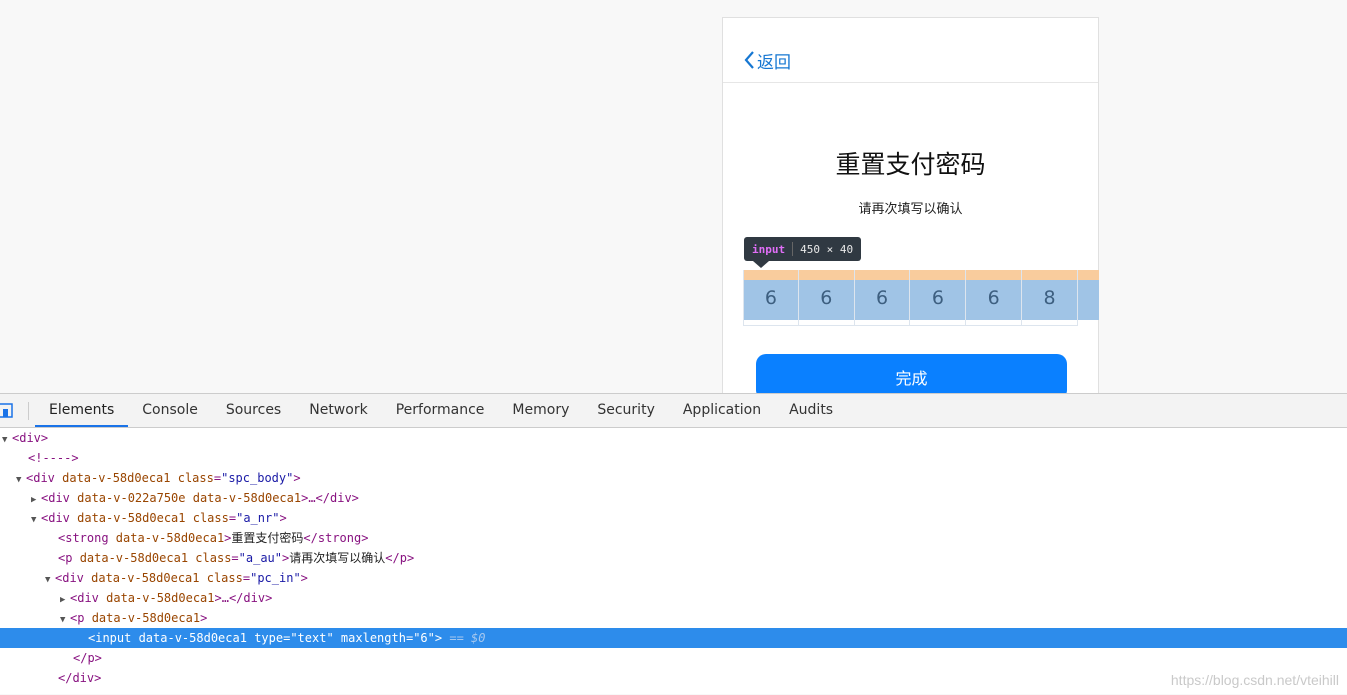 Image resolution: width=1347 pixels, height=695 pixels. I want to click on tab-elements: Elements, so click(82, 410).